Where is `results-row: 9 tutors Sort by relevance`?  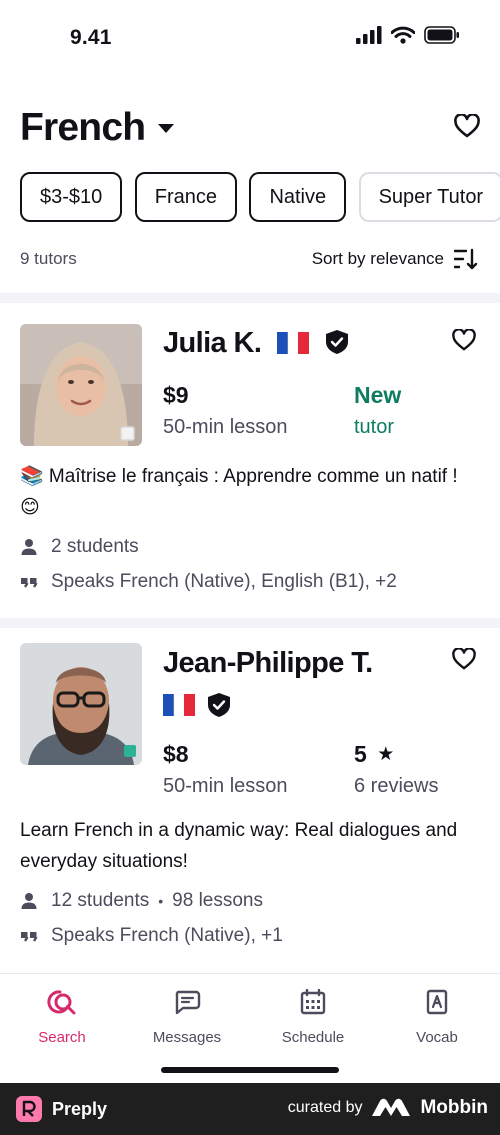 results-row: 9 tutors Sort by relevance is located at coordinates (249, 259).